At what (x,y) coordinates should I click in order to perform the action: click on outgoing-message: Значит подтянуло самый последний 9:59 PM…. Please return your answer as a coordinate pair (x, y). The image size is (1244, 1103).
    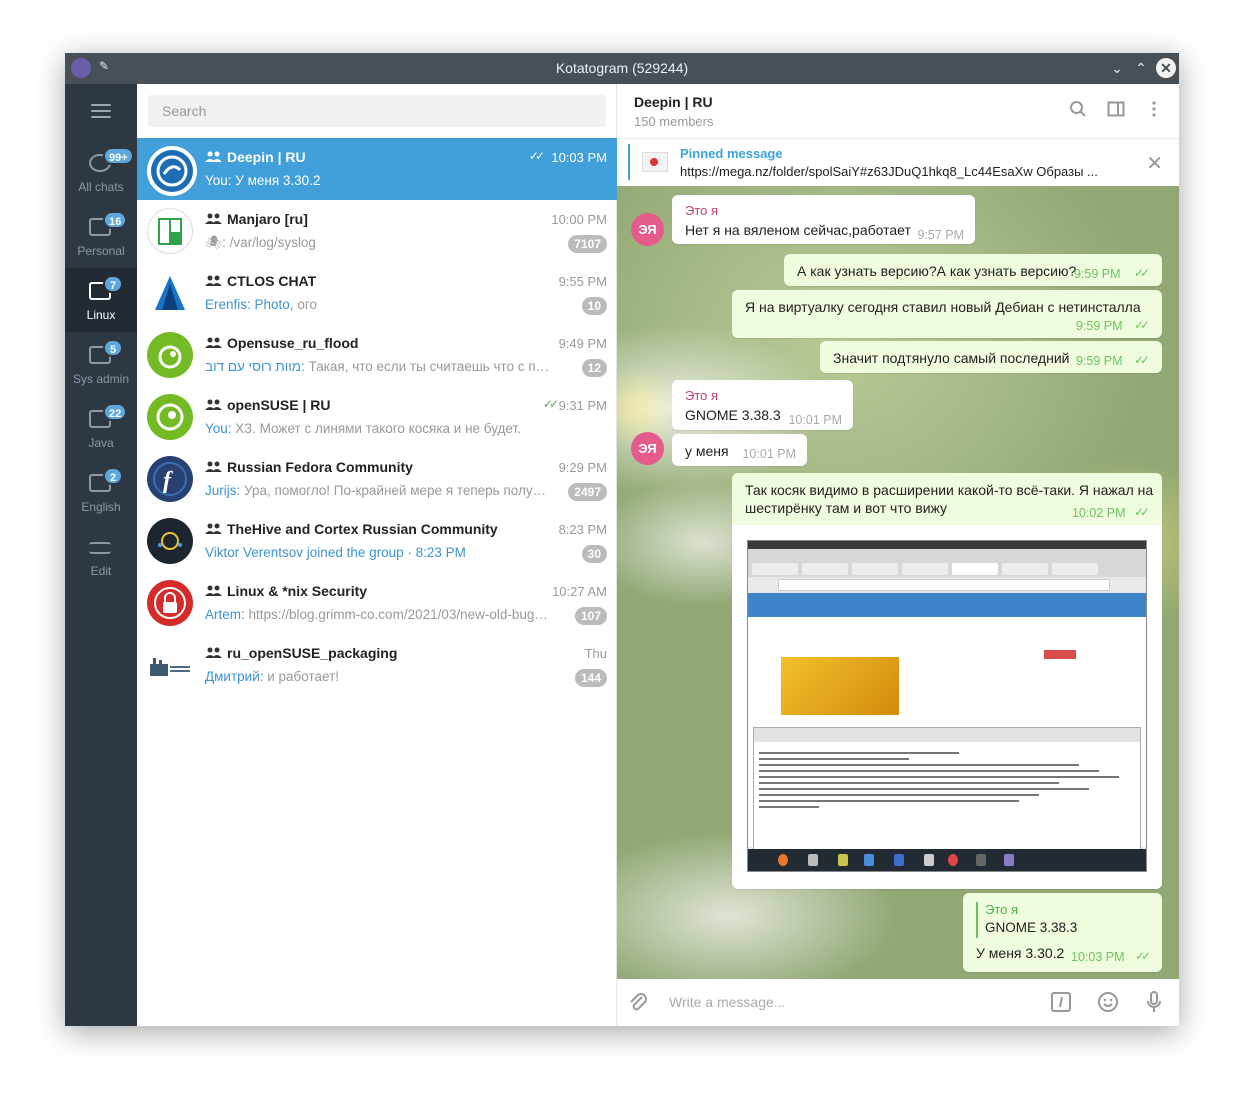
    Looking at the image, I should click on (991, 357).